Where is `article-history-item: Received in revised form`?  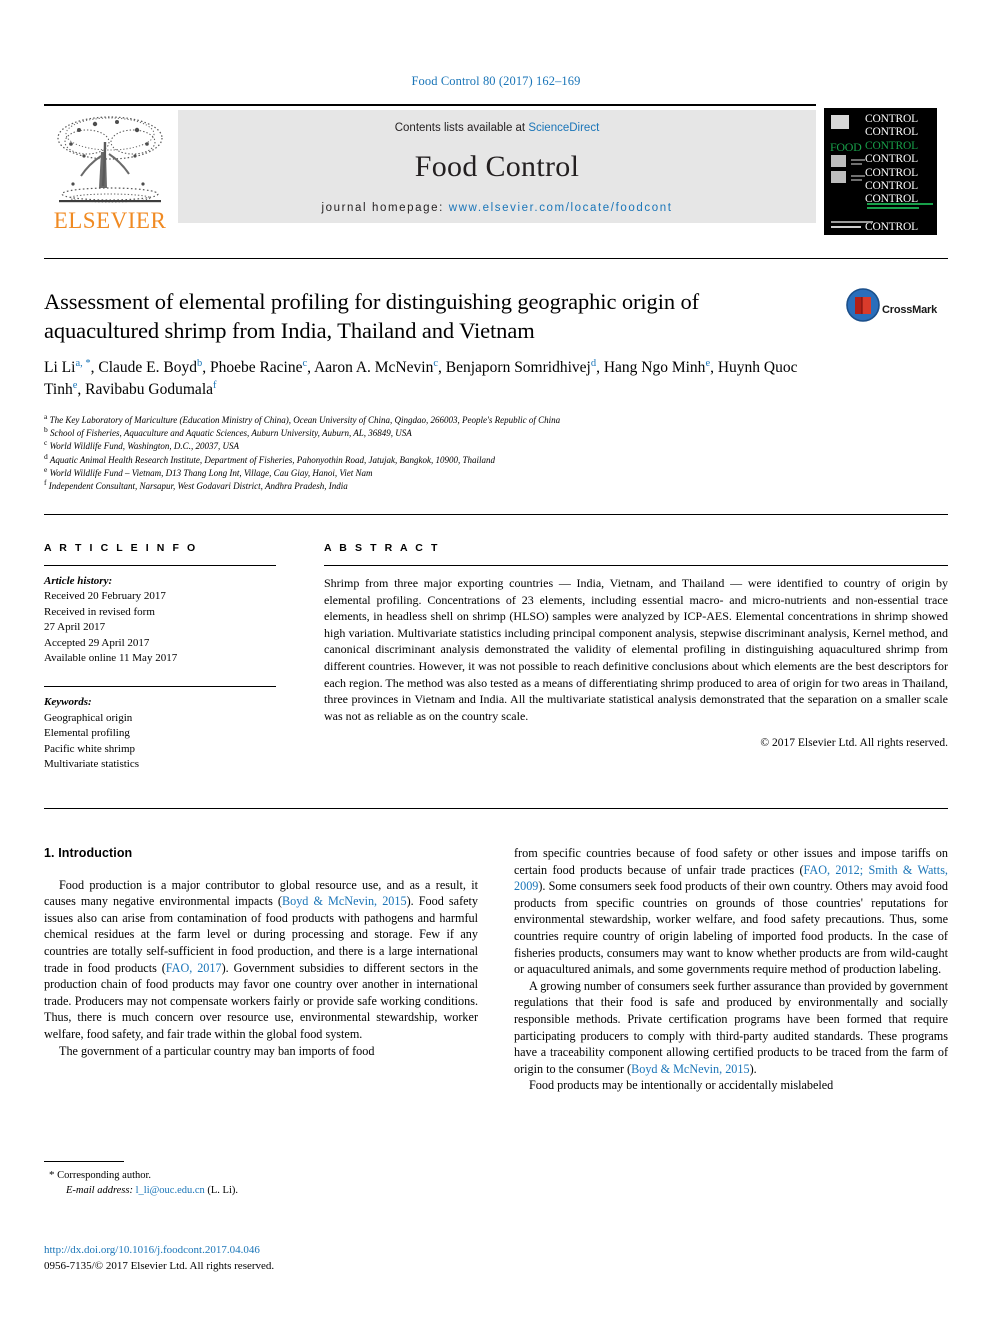 article-history-item: Received in revised form is located at coordinates (99, 611).